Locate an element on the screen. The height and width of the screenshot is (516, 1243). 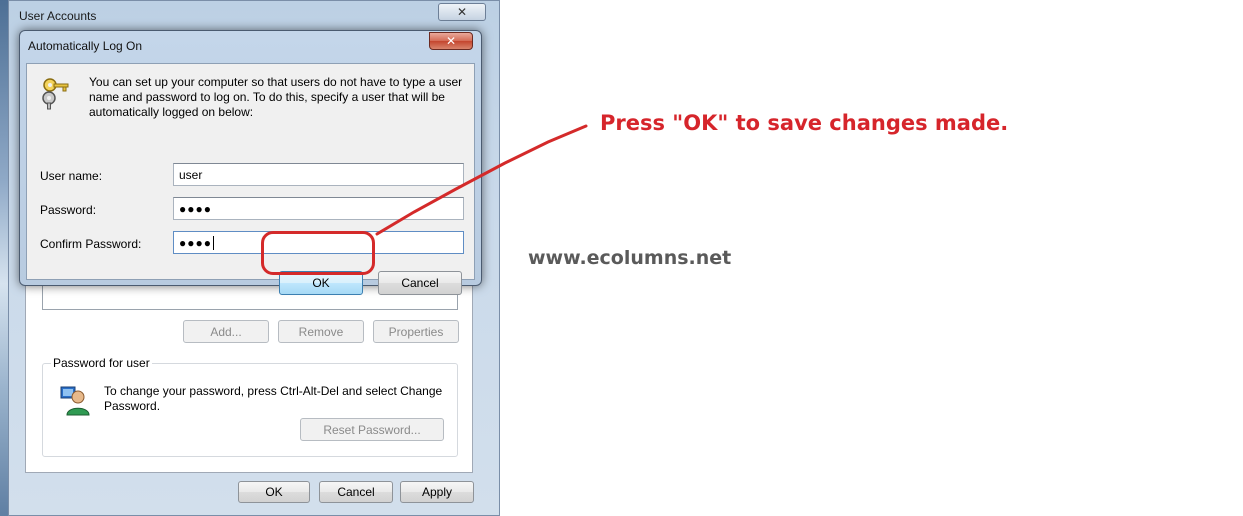
watermark-text: www.ecolumns.net is located at coordinates (630, 258).